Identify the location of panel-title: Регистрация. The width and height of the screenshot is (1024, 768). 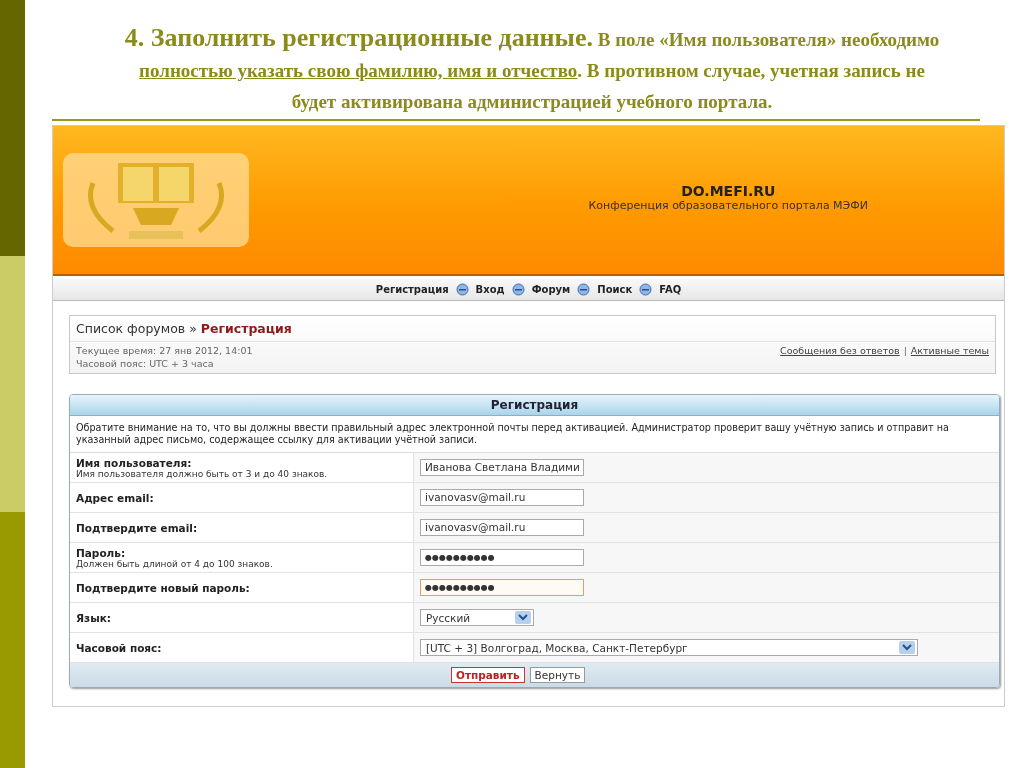
(534, 405).